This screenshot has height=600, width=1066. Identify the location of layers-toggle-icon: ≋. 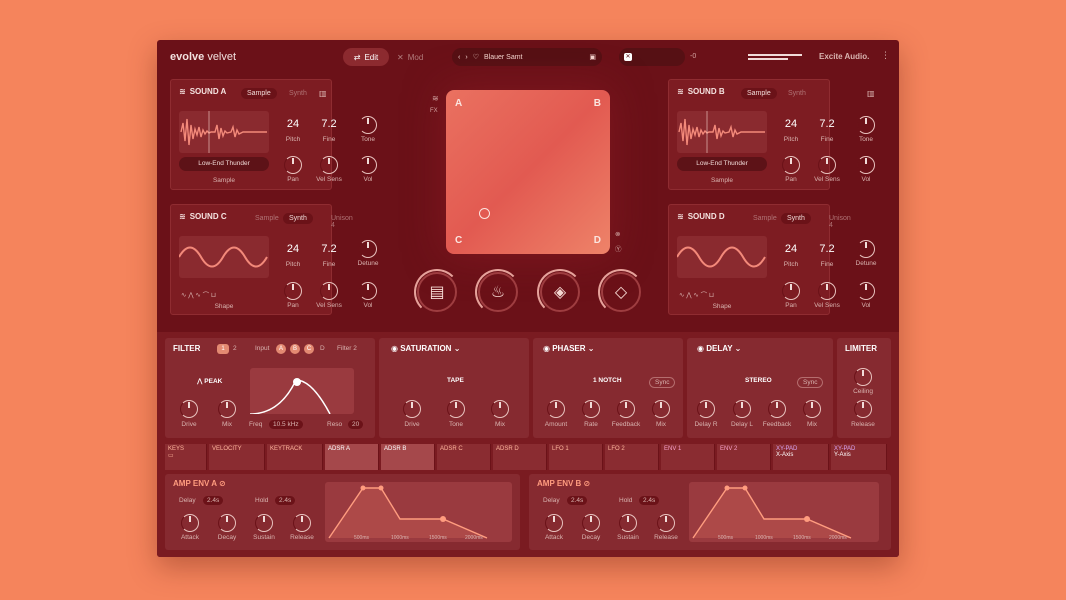
(435, 98).